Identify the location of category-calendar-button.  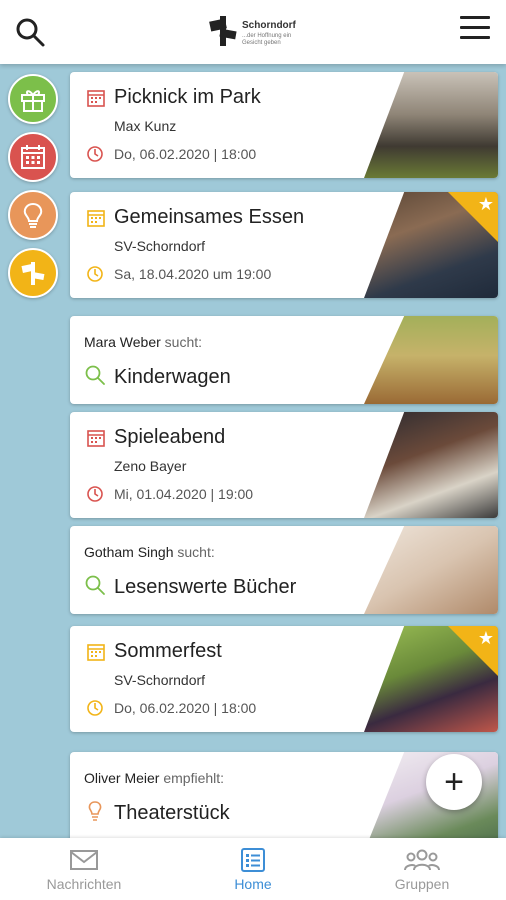
(33, 157).